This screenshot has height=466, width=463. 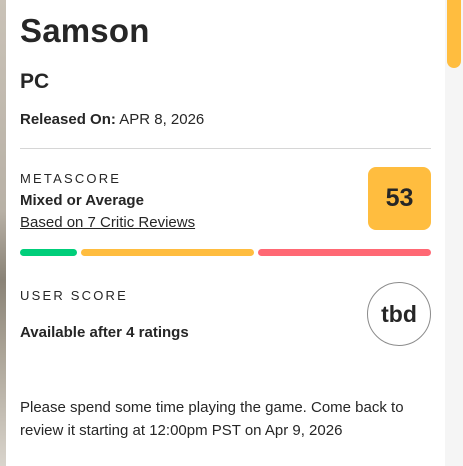 I want to click on scrollbar-thumb, so click(x=454, y=34).